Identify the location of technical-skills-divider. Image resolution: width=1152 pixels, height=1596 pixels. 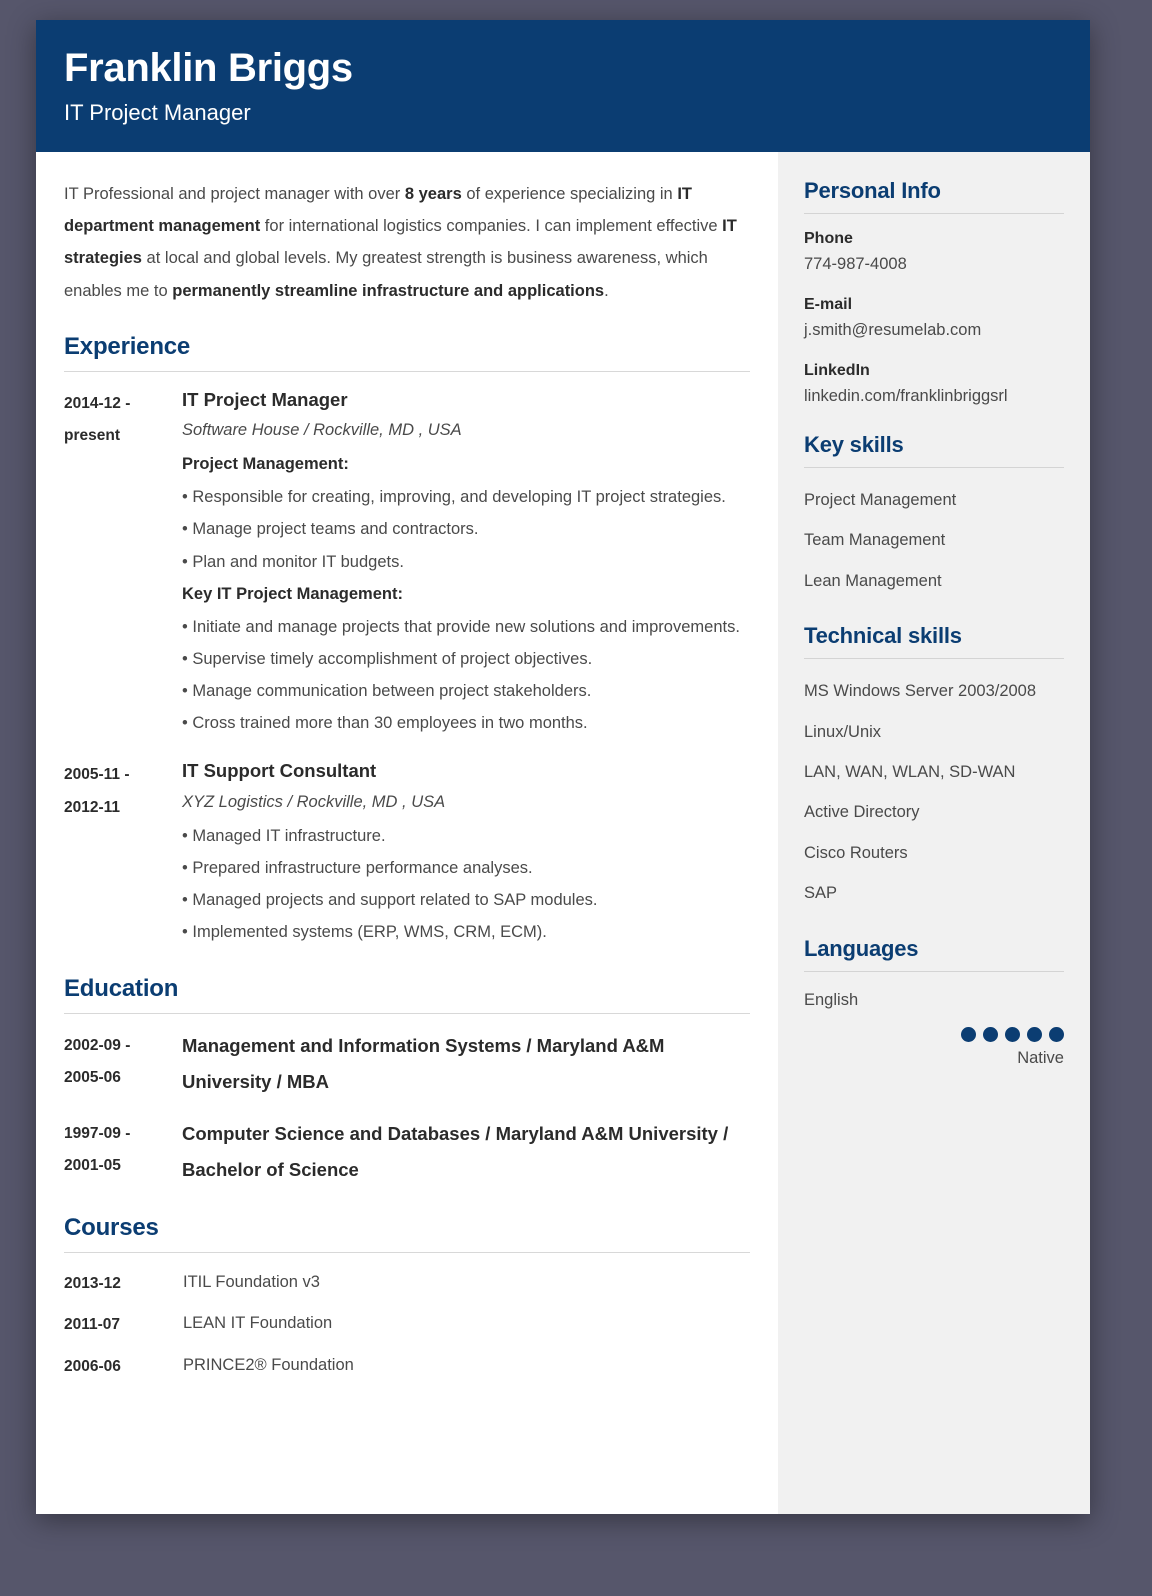
(934, 659).